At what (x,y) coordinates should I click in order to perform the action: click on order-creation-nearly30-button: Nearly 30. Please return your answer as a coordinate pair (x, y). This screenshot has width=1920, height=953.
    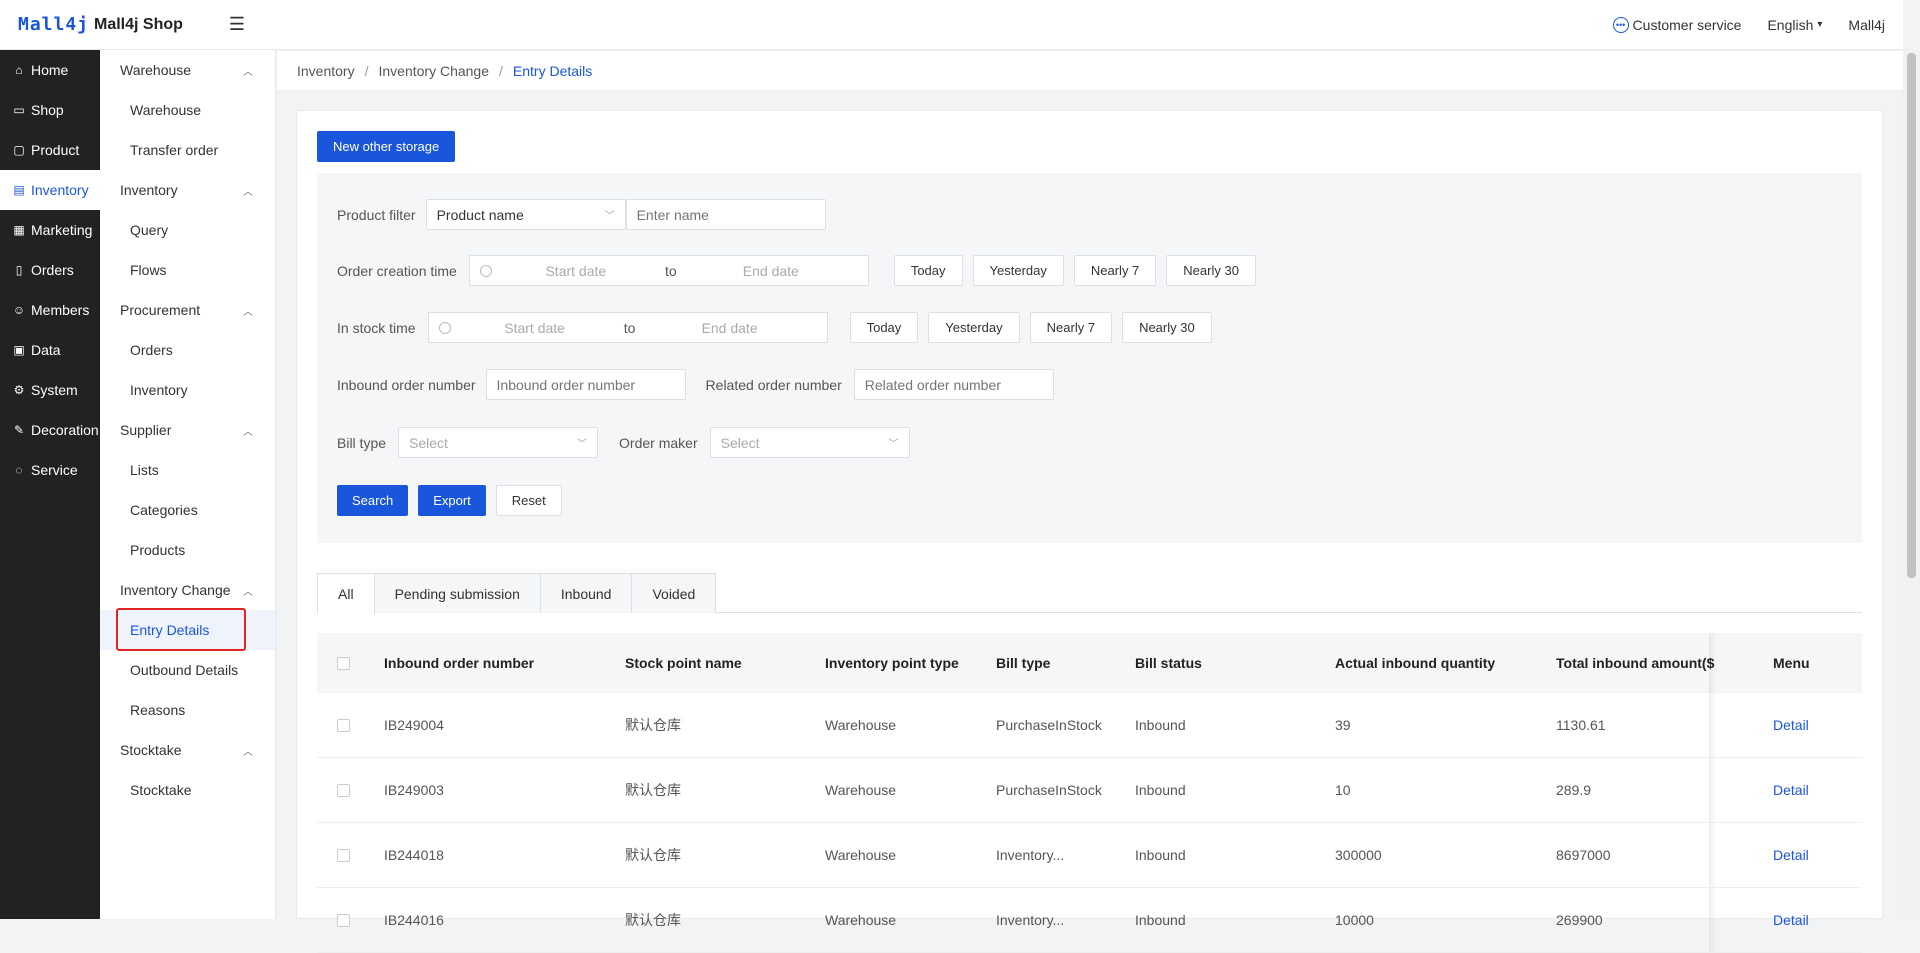
    Looking at the image, I should click on (1211, 270).